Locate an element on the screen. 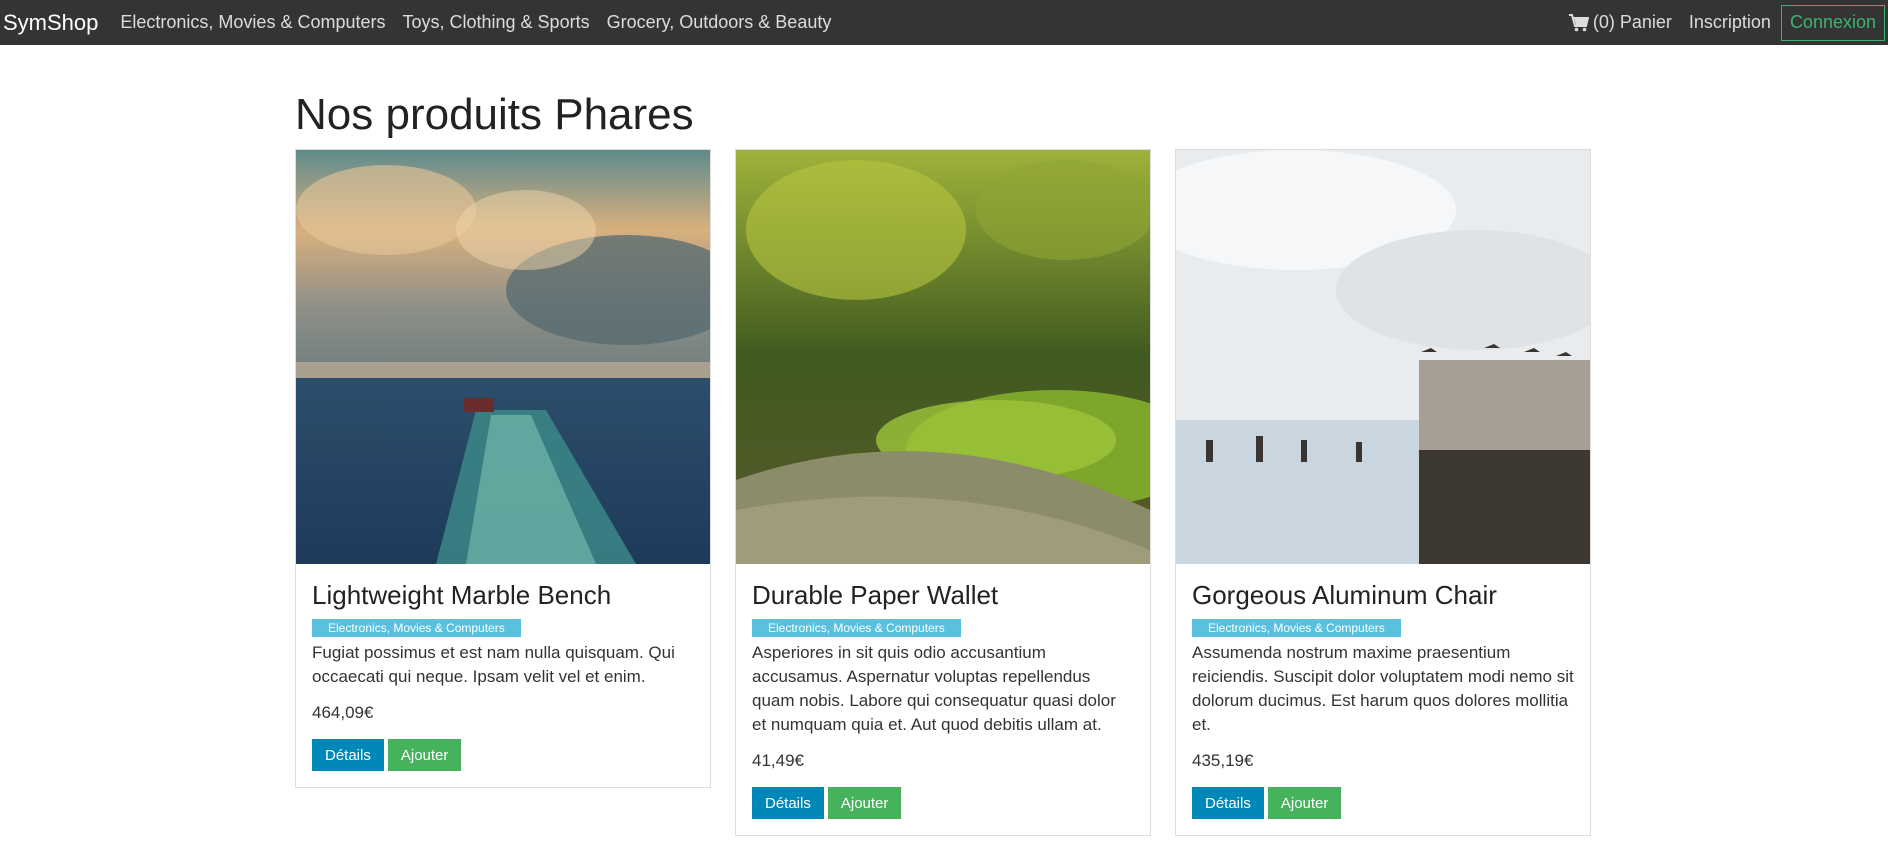  nav-link-toys: Toys, Clothing & Sports is located at coordinates (495, 22).